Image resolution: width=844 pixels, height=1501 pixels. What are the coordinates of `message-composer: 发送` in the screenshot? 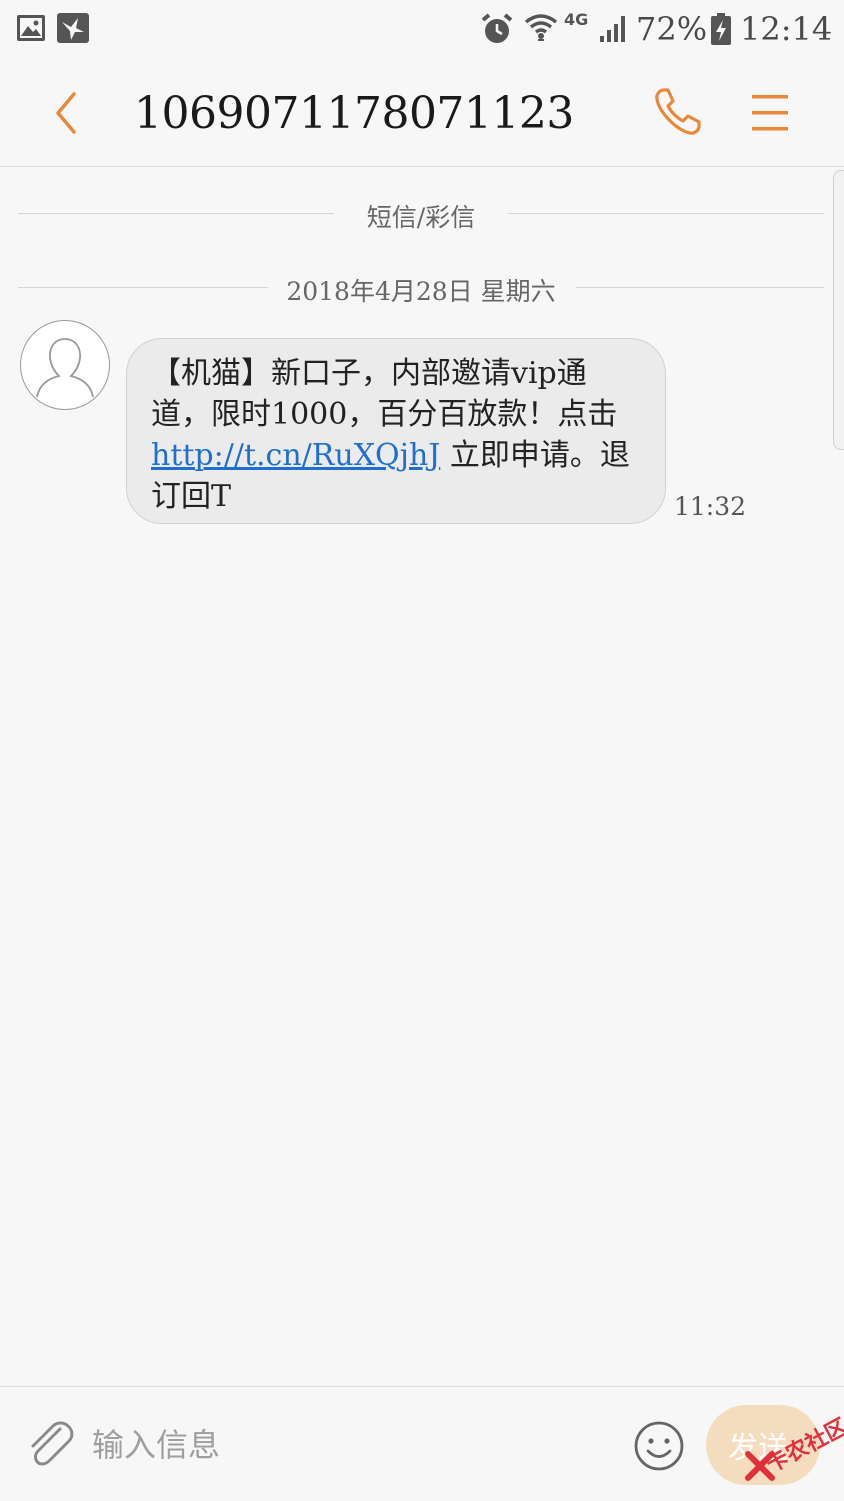 It's located at (422, 1443).